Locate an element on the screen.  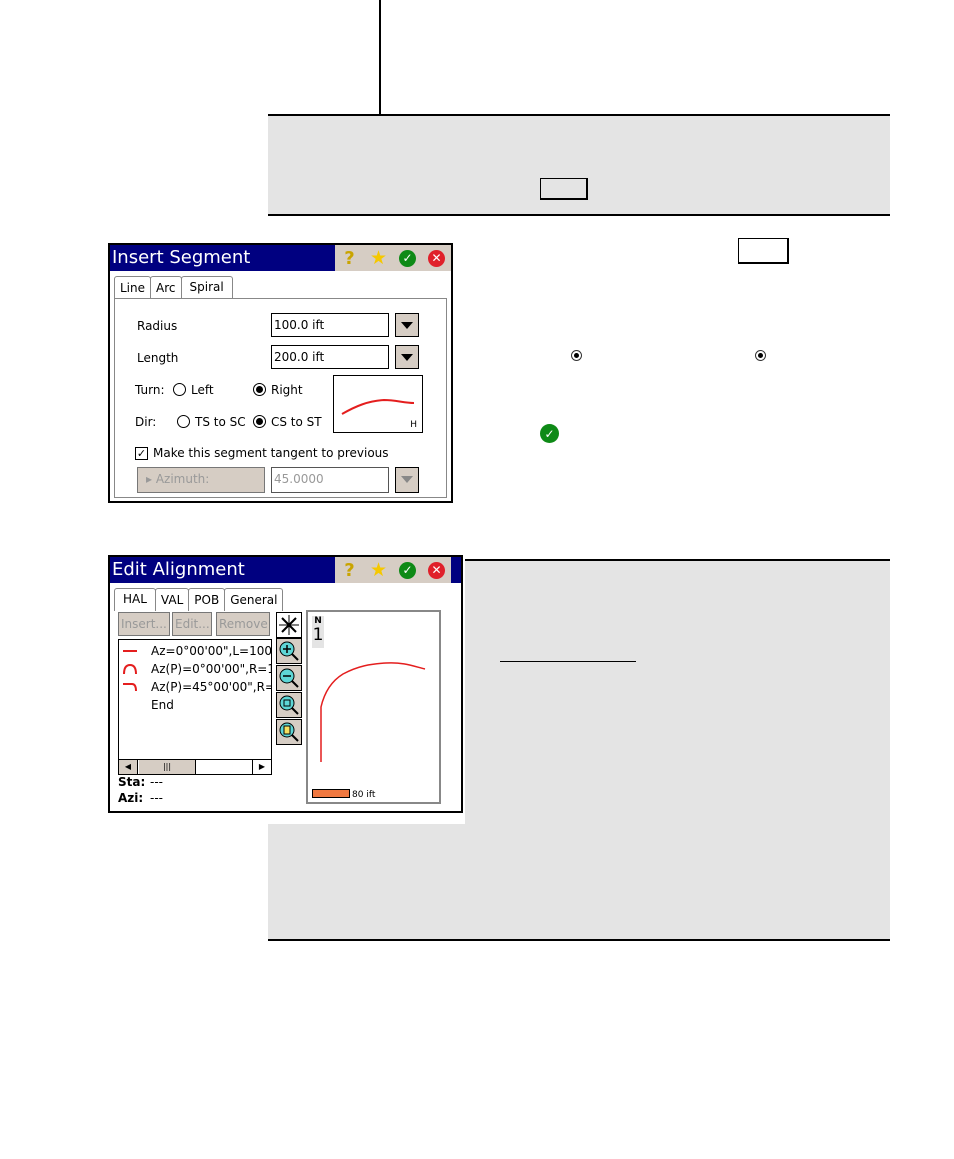
tangent-checkbox-label: Make this segment tangent to previous is located at coordinates (271, 453).